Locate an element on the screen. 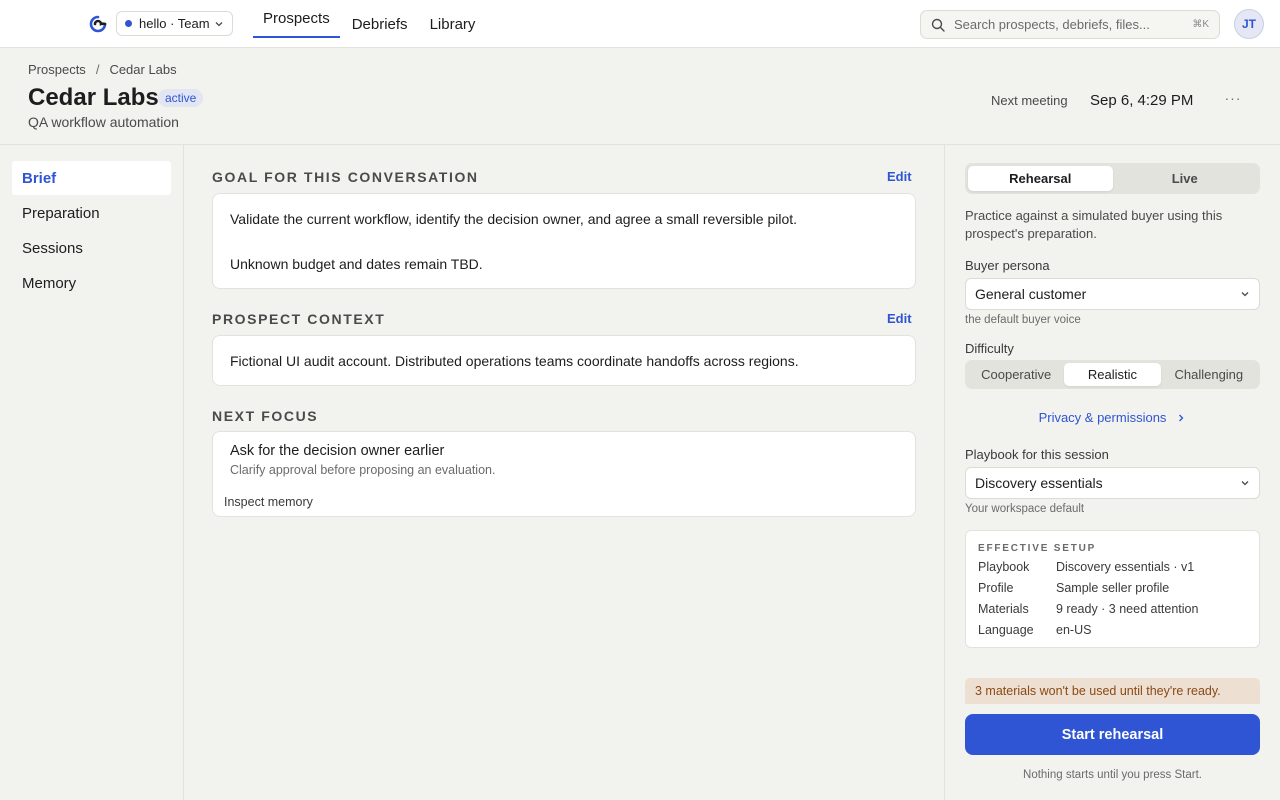  setup-row: Materials 9 ready · 3 need attention is located at coordinates (1088, 609).